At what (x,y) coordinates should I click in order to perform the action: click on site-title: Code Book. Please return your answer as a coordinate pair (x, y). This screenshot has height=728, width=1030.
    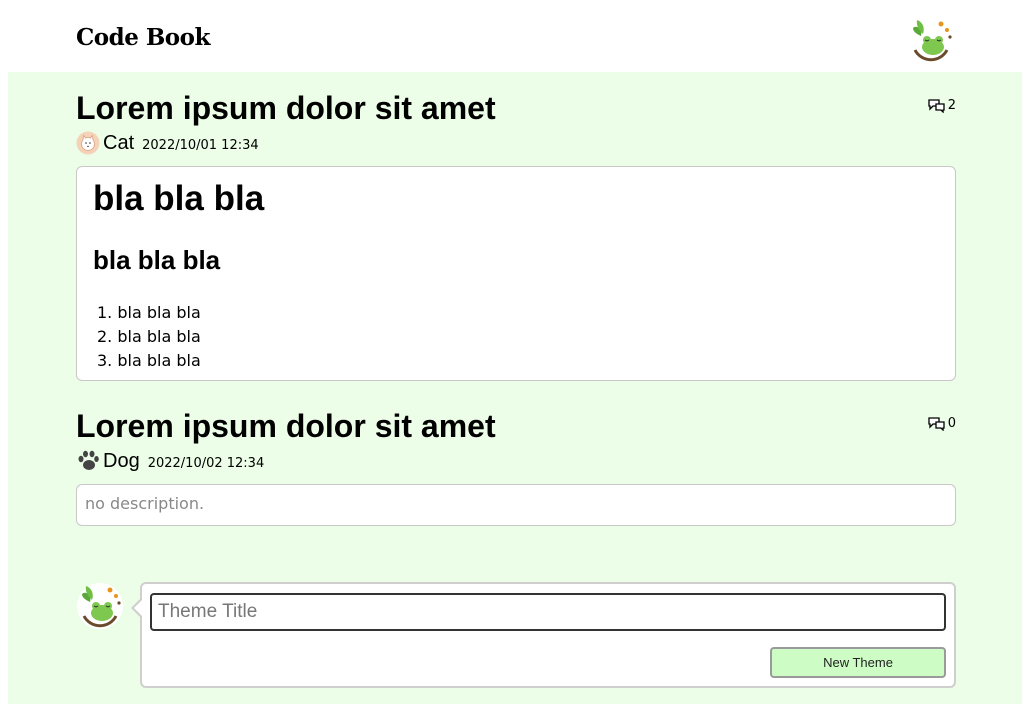
    Looking at the image, I should click on (143, 37).